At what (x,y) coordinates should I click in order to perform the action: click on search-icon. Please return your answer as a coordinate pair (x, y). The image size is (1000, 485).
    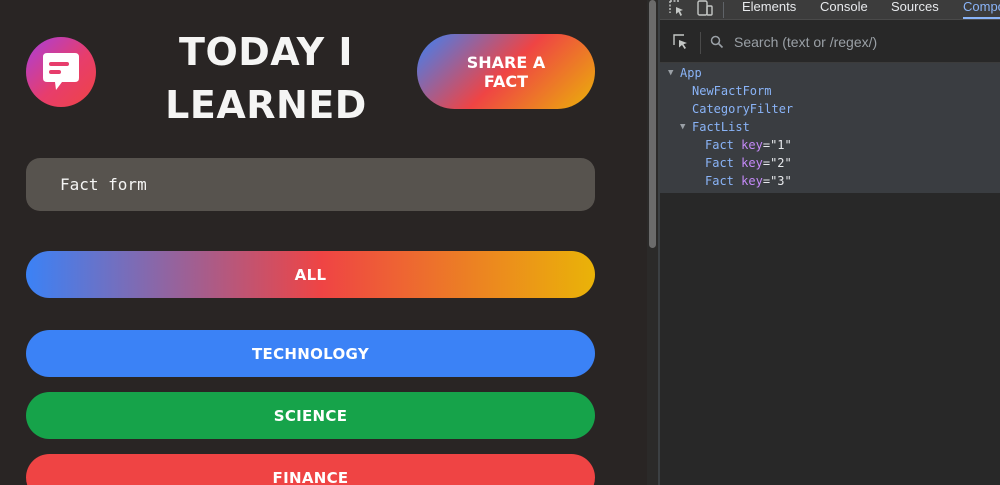
    Looking at the image, I should click on (717, 42).